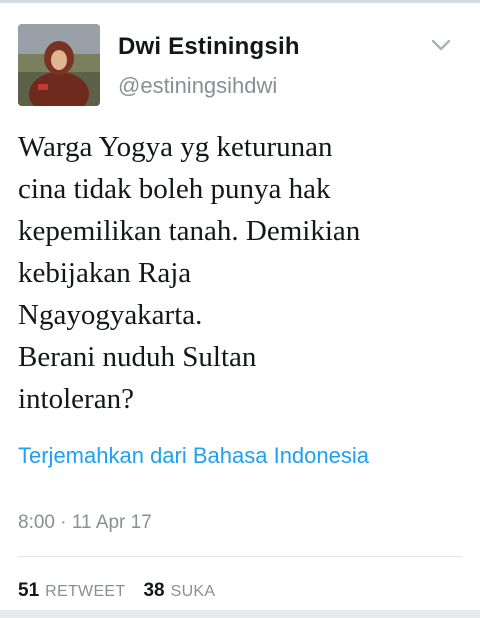  Describe the element at coordinates (441, 45) in the screenshot. I see `chevron-down-icon` at that location.